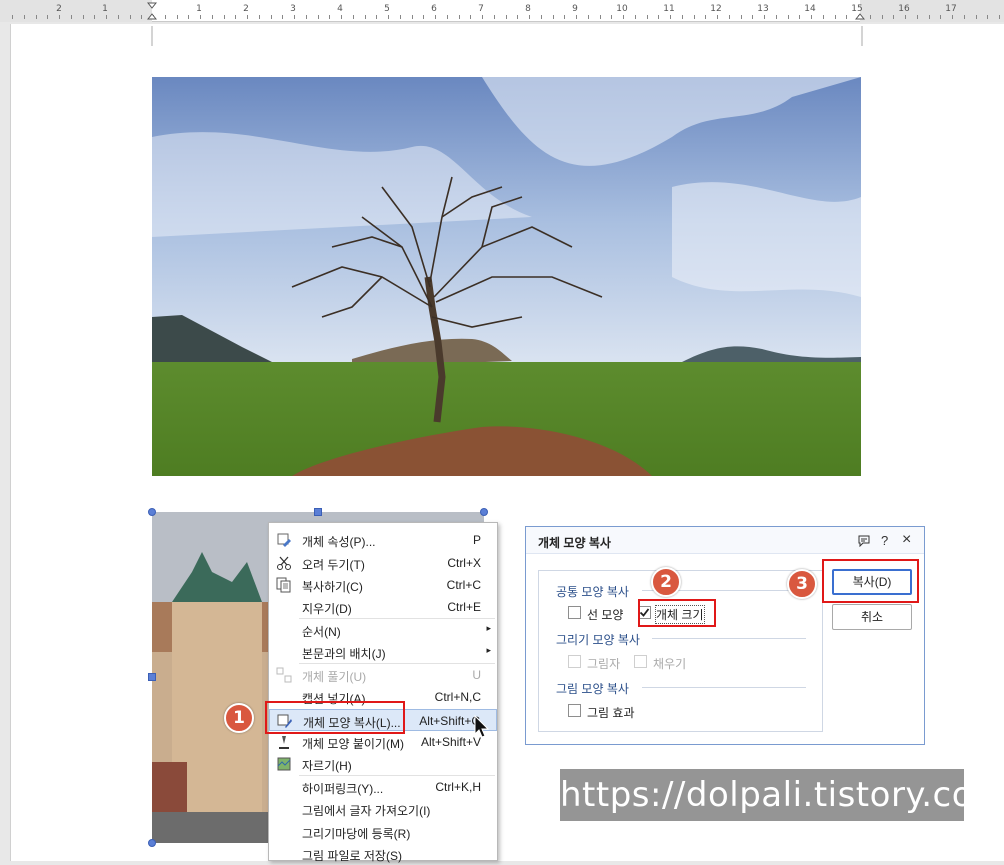 The width and height of the screenshot is (1004, 865). I want to click on copy-icon, so click(284, 585).